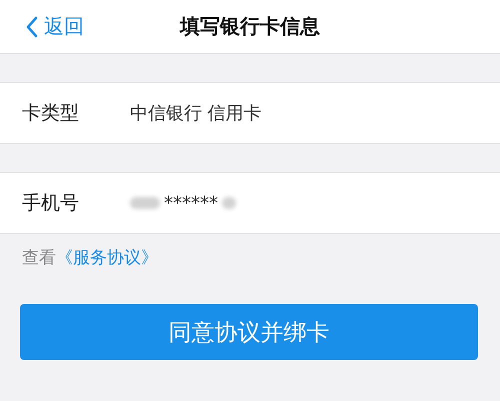 The image size is (500, 401). Describe the element at coordinates (42, 26) in the screenshot. I see `back-button: 返回` at that location.